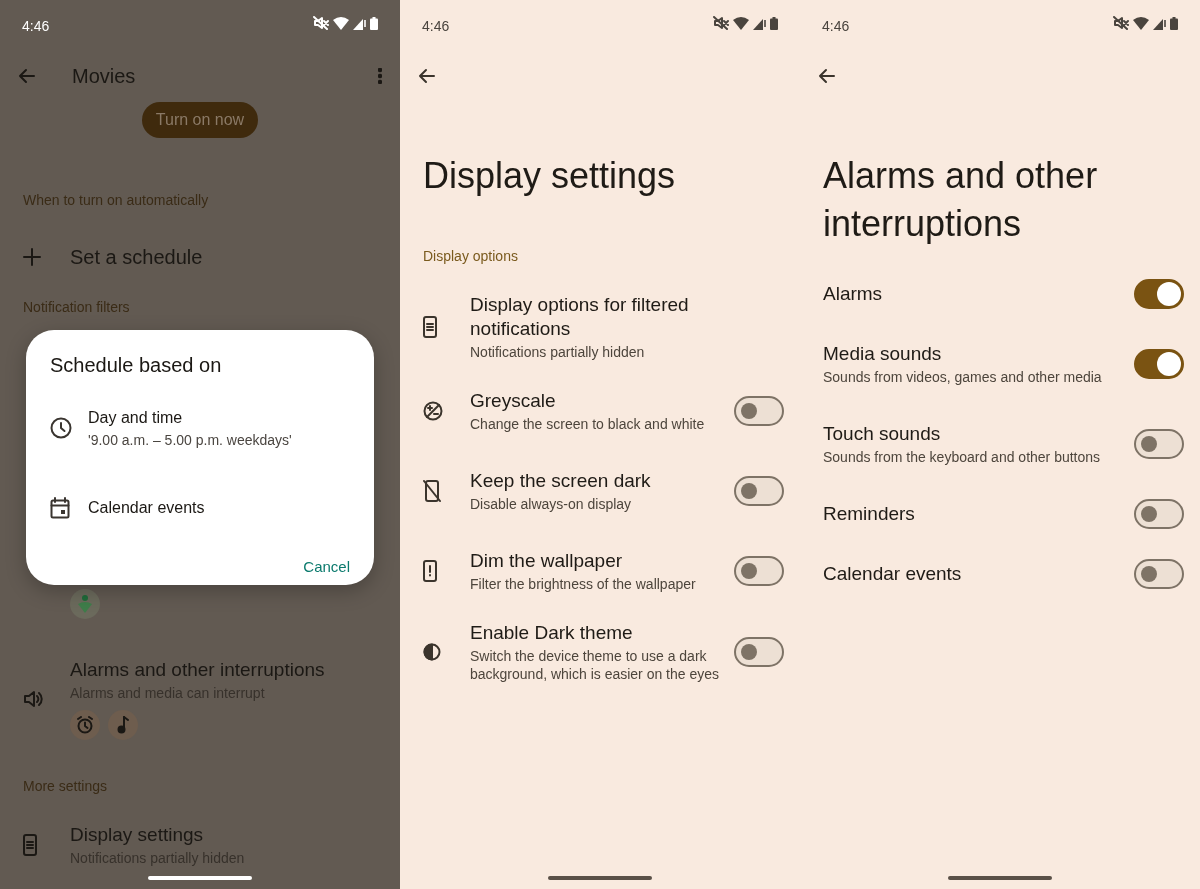  What do you see at coordinates (893, 574) in the screenshot?
I see `setting-title: Calendar events` at bounding box center [893, 574].